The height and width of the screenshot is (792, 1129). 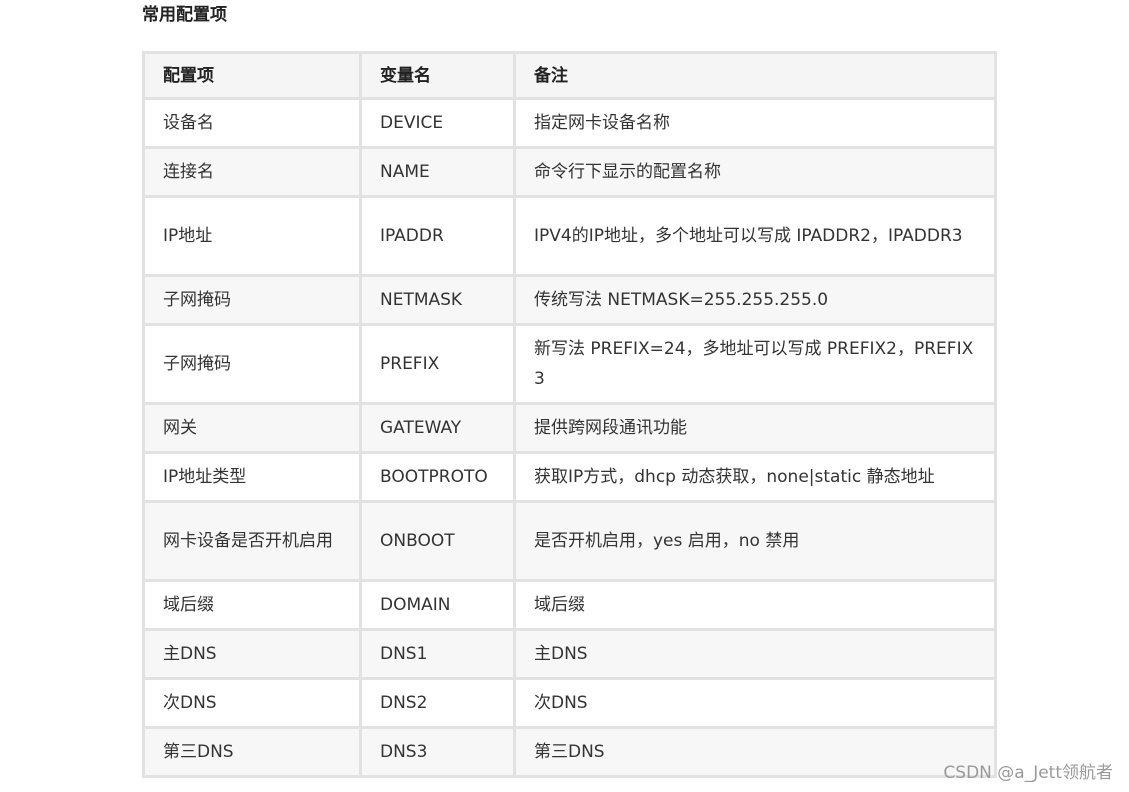 What do you see at coordinates (755, 428) in the screenshot?
I see `cell-remark: 提供跨网段通讯功能` at bounding box center [755, 428].